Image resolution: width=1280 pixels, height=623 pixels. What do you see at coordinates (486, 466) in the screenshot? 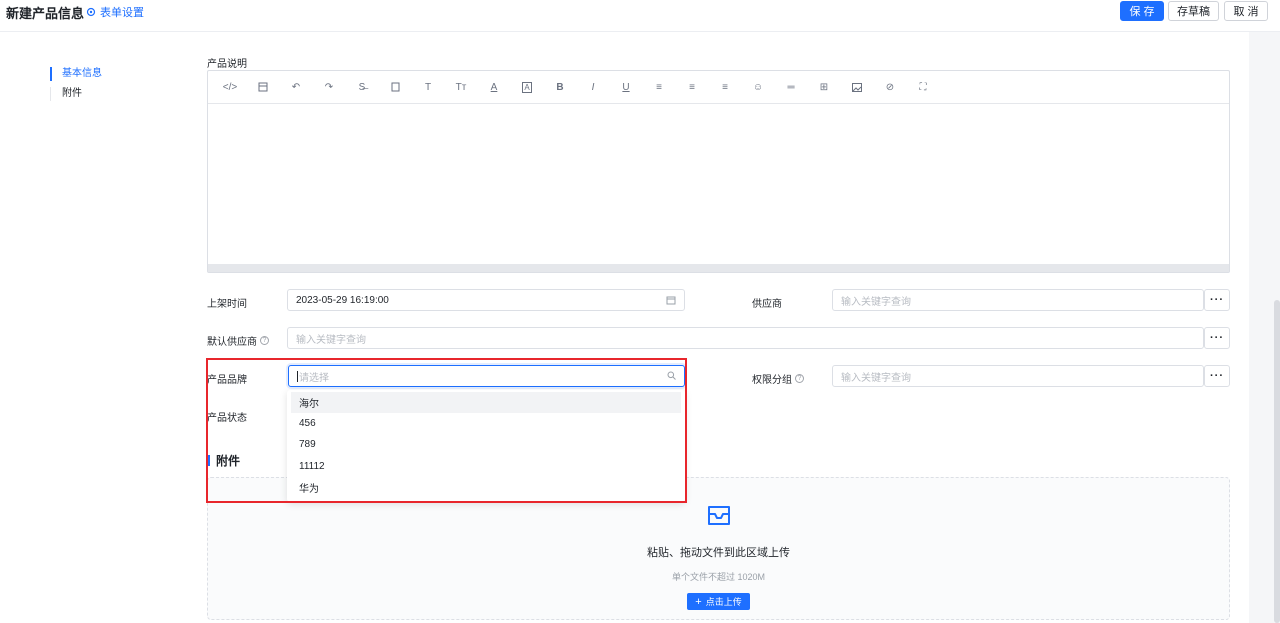
I see `brand-option: 11112` at bounding box center [486, 466].